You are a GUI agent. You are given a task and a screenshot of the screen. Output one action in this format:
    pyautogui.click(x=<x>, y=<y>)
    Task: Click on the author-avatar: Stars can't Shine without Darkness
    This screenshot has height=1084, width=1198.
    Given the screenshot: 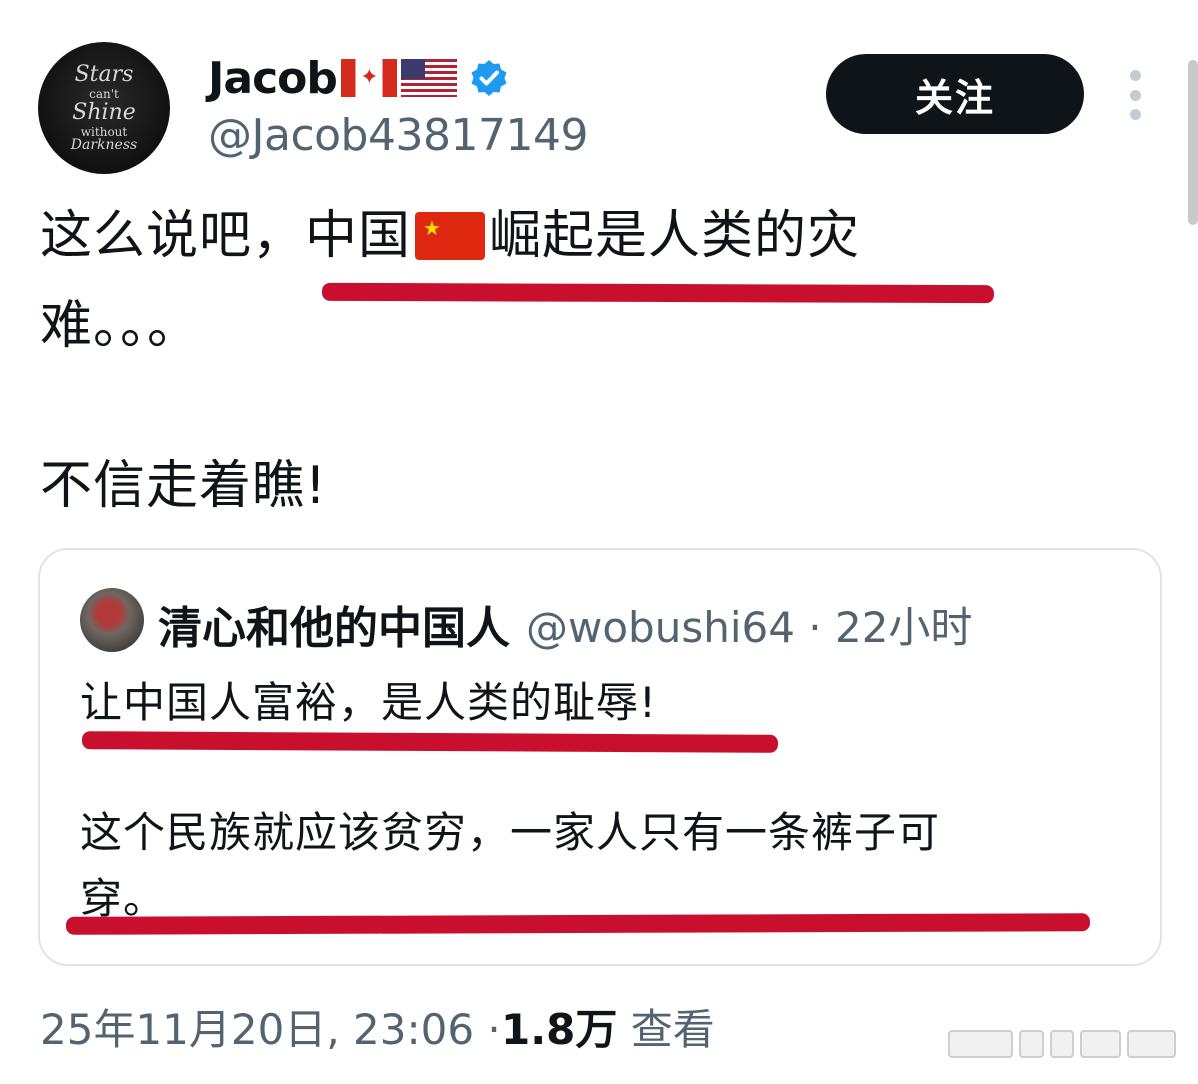 What is the action you would take?
    pyautogui.click(x=104, y=108)
    